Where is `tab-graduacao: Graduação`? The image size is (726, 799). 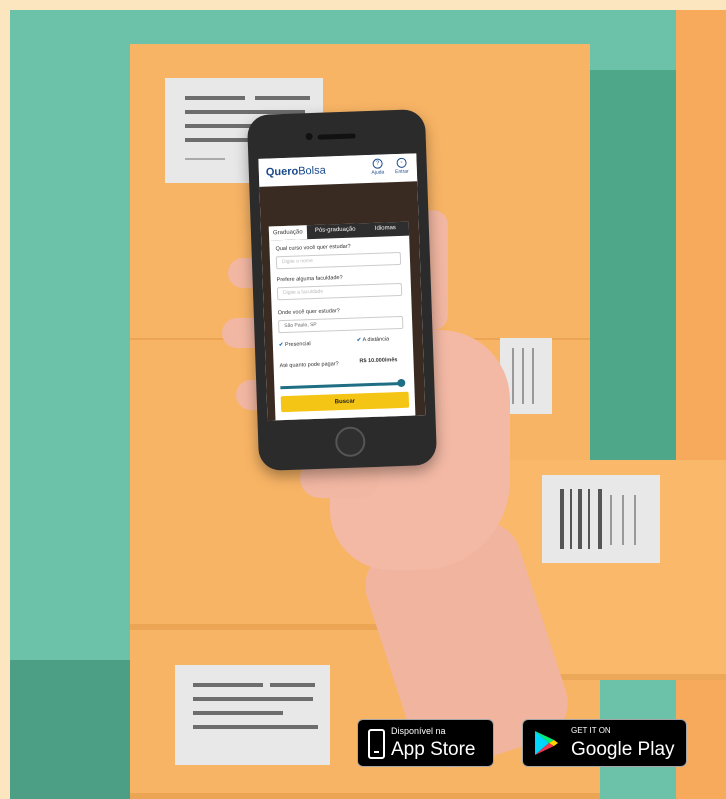 tab-graduacao: Graduação is located at coordinates (287, 233).